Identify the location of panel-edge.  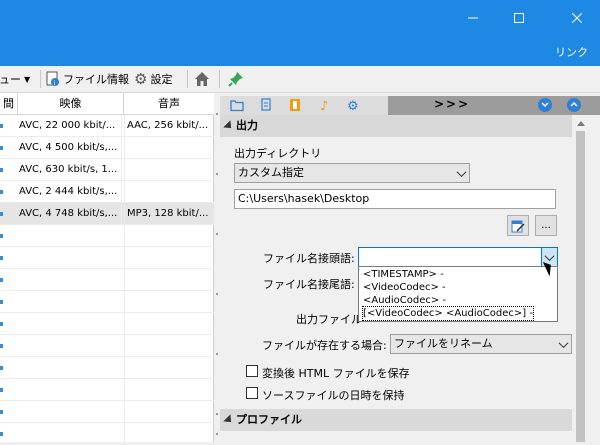
(594, 278).